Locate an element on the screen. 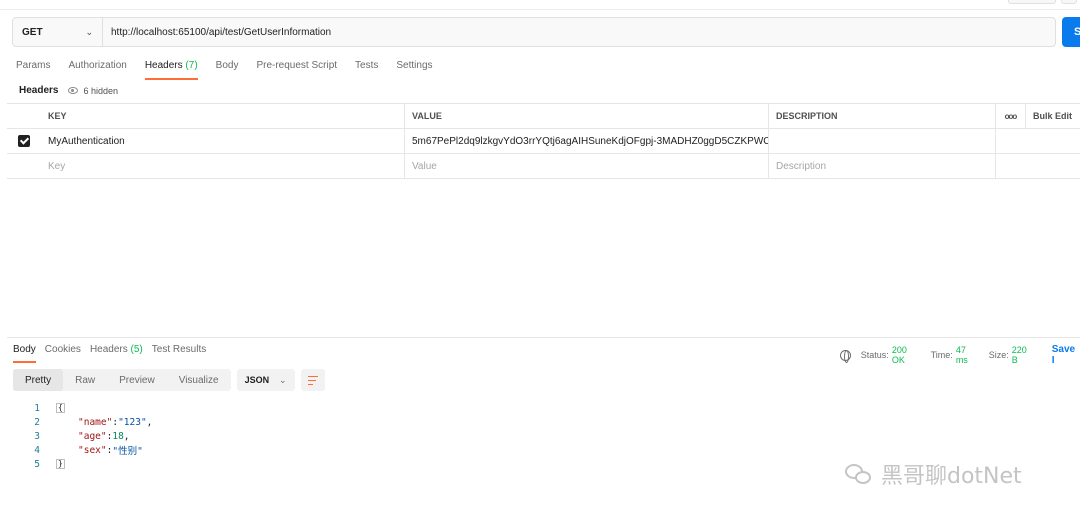 The image size is (1080, 520). format-label: JSON is located at coordinates (257, 380).